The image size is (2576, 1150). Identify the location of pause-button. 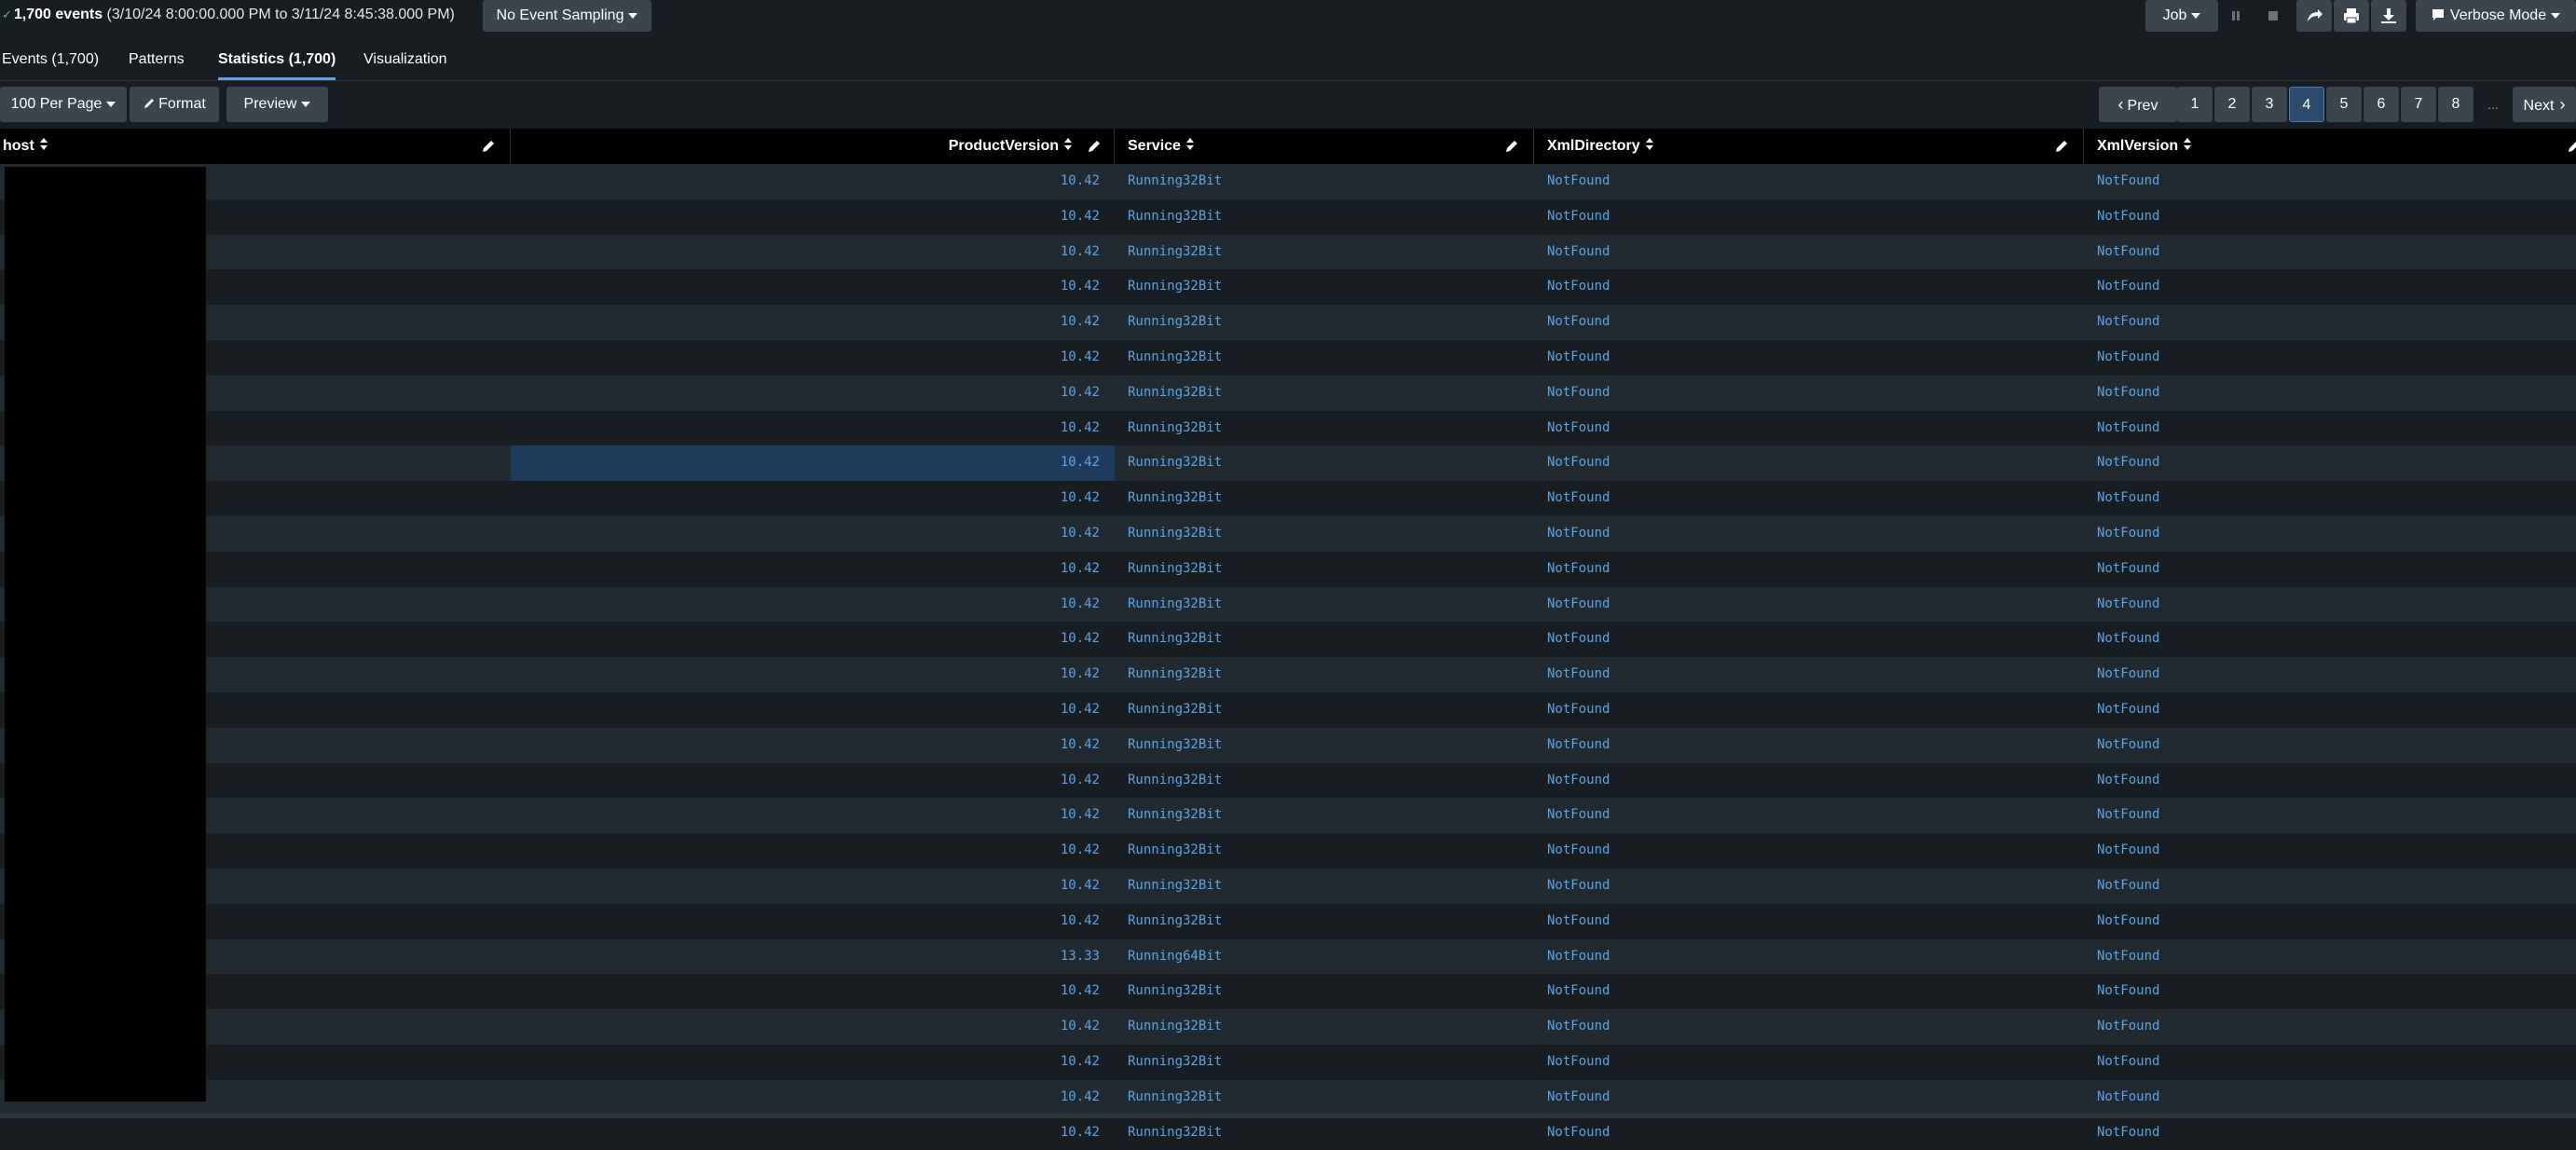
(2236, 16).